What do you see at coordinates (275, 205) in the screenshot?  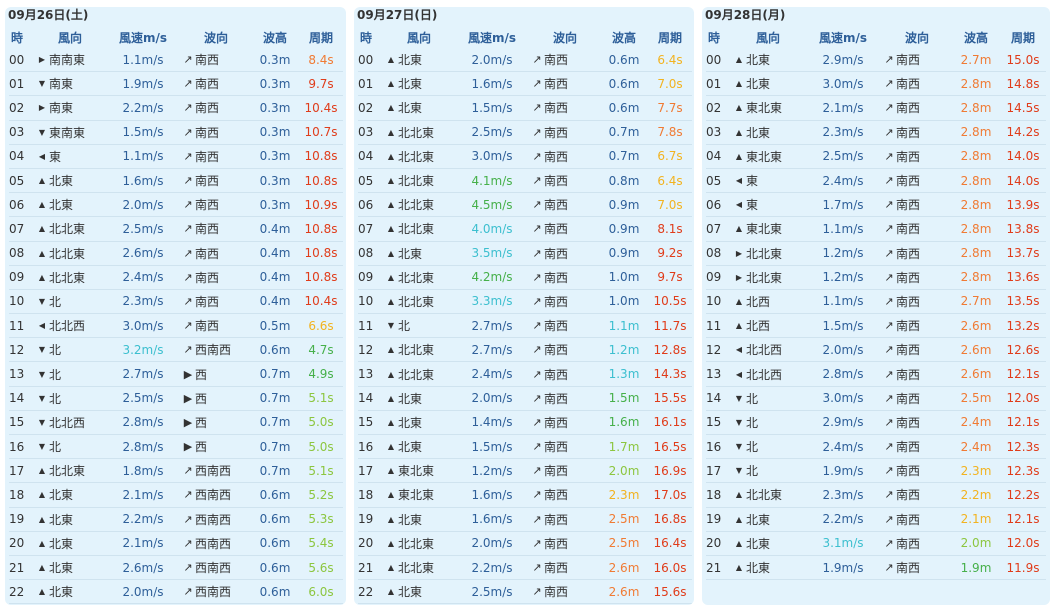 I see `wave-height-cell: 0.3m` at bounding box center [275, 205].